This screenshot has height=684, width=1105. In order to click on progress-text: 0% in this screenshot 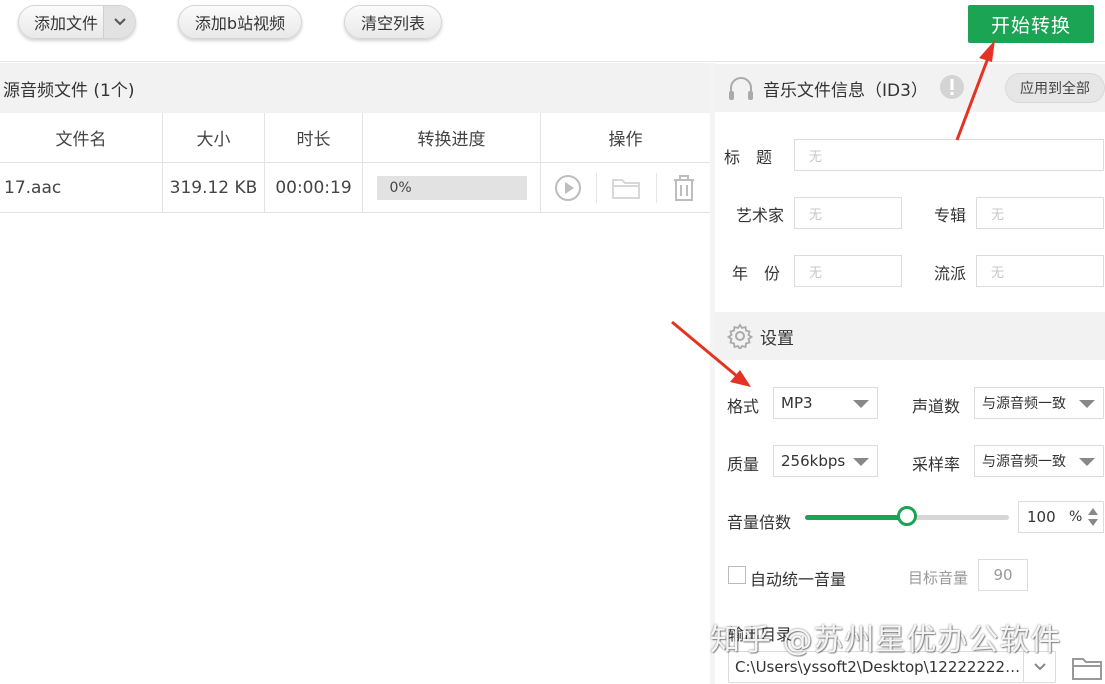, I will do `click(400, 187)`.